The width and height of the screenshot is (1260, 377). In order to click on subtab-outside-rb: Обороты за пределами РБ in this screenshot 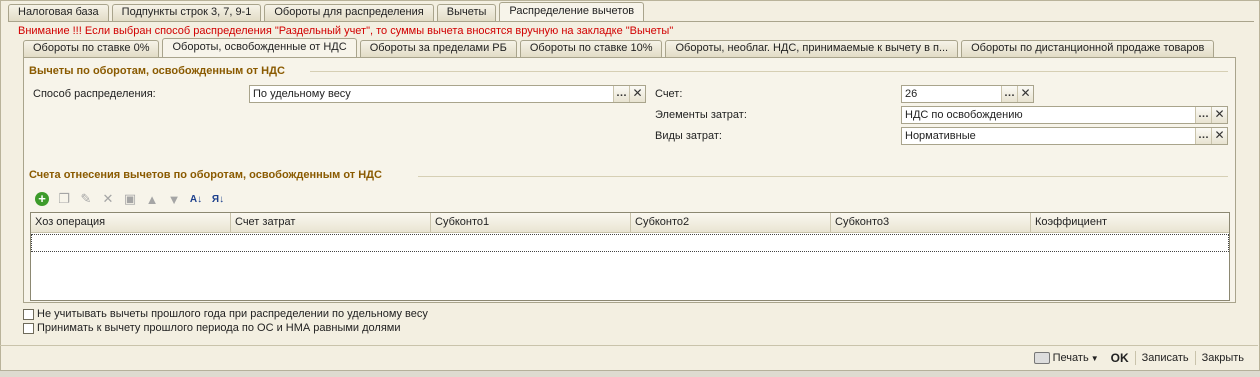, I will do `click(438, 48)`.